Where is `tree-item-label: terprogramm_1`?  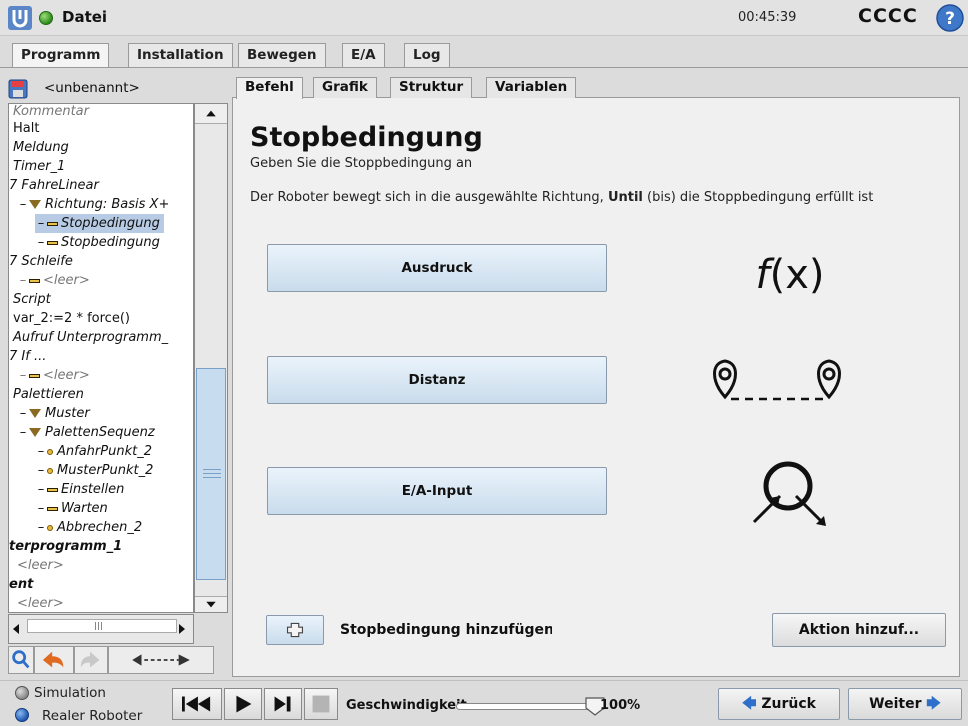
tree-item-label: terprogramm_1 is located at coordinates (66, 546).